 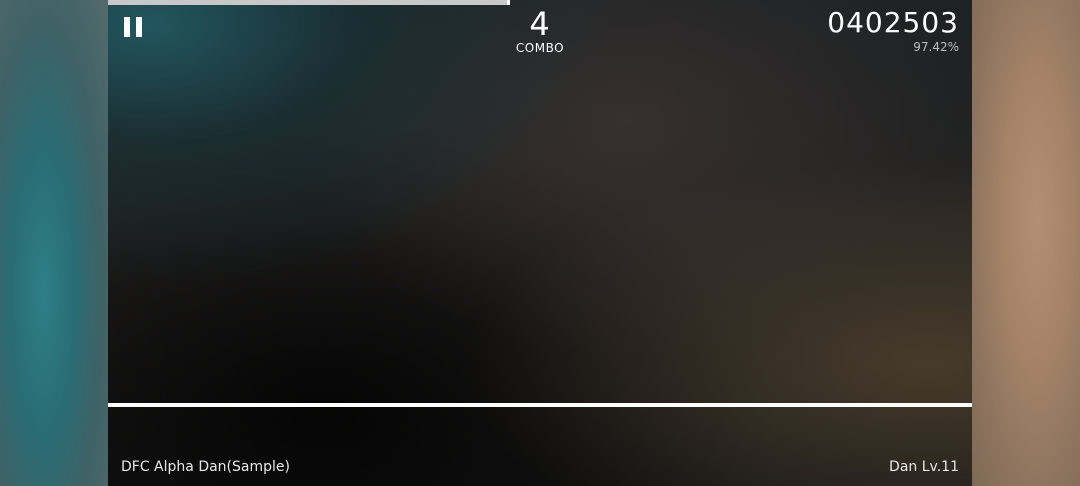 What do you see at coordinates (924, 467) in the screenshot?
I see `difficulty-level: Dan Lv.11` at bounding box center [924, 467].